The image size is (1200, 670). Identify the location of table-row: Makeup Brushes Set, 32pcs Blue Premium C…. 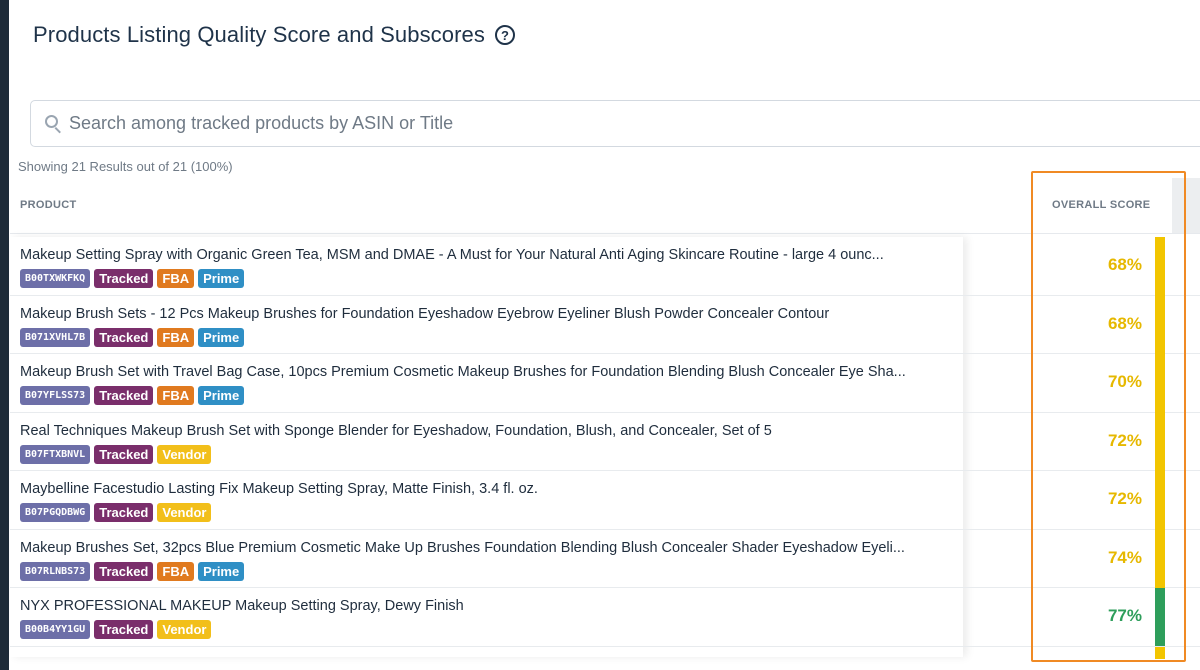
(605, 559).